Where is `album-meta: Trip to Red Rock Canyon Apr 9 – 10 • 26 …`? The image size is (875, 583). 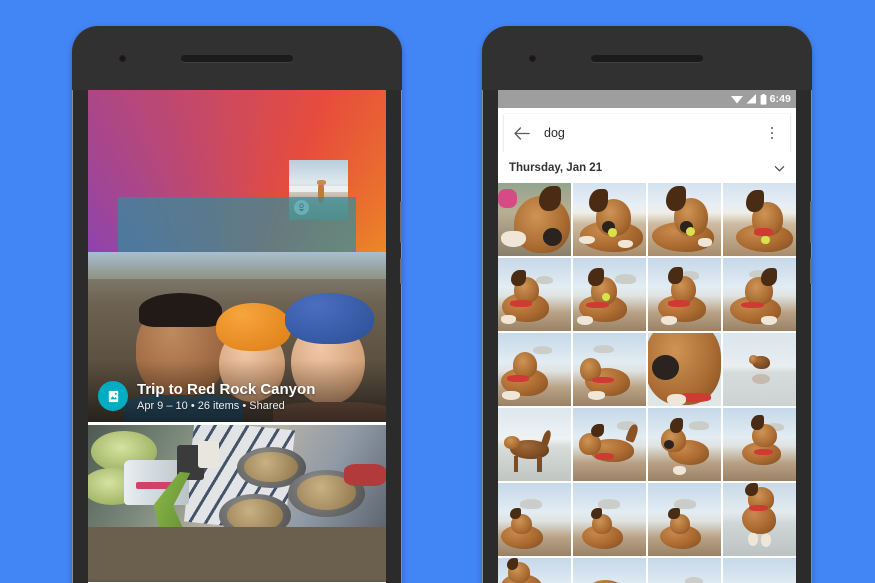
album-meta: Trip to Red Rock Canyon Apr 9 – 10 • 26 … is located at coordinates (237, 396).